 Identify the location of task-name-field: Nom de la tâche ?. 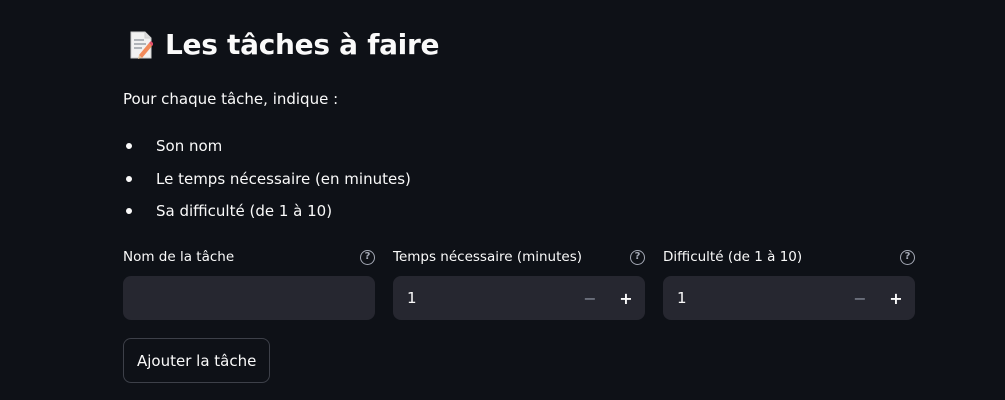
(249, 283).